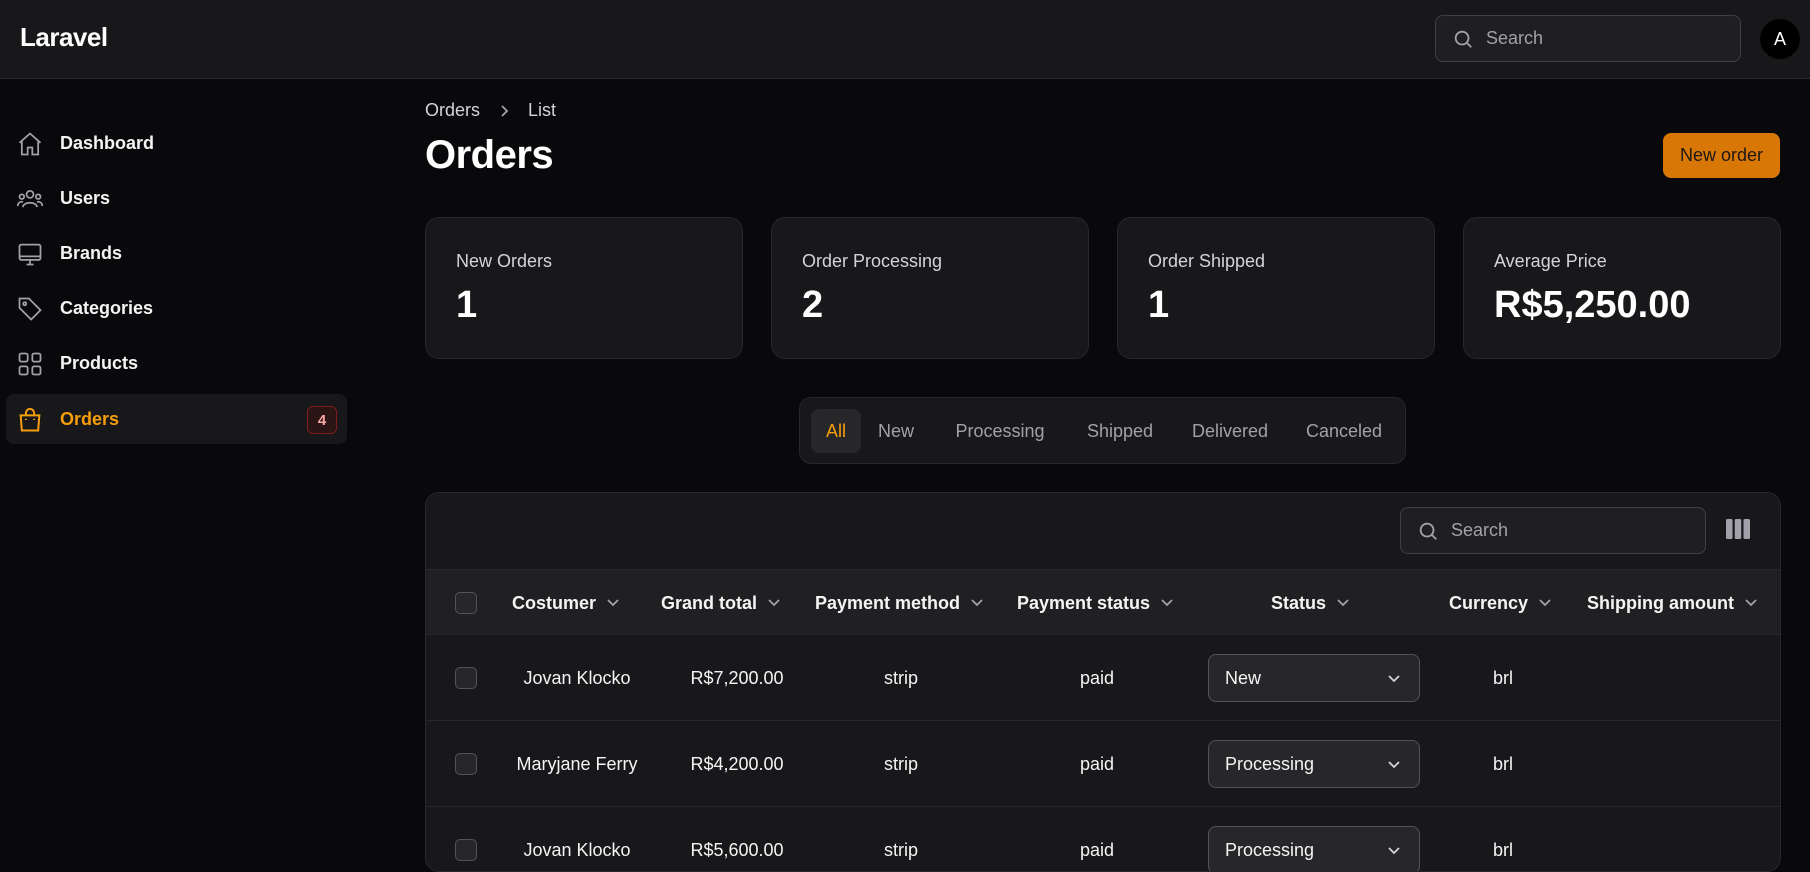 Image resolution: width=1810 pixels, height=872 pixels. What do you see at coordinates (1660, 602) in the screenshot?
I see `column-label: Shipping amount` at bounding box center [1660, 602].